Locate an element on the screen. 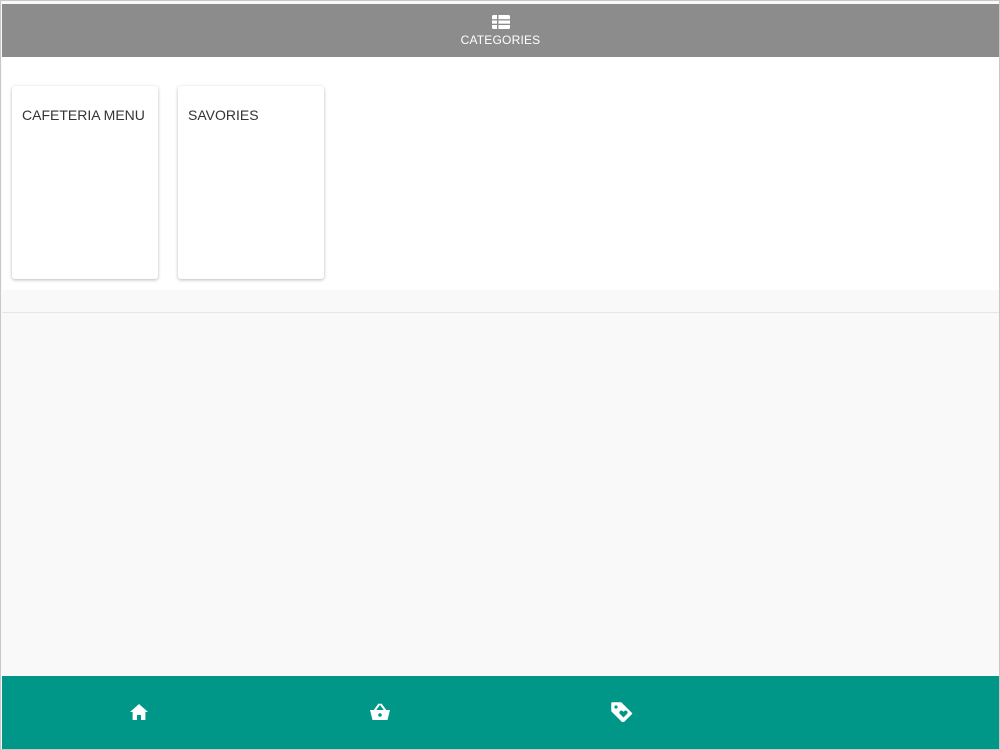 Image resolution: width=1000 pixels, height=750 pixels. basket-button is located at coordinates (380, 712).